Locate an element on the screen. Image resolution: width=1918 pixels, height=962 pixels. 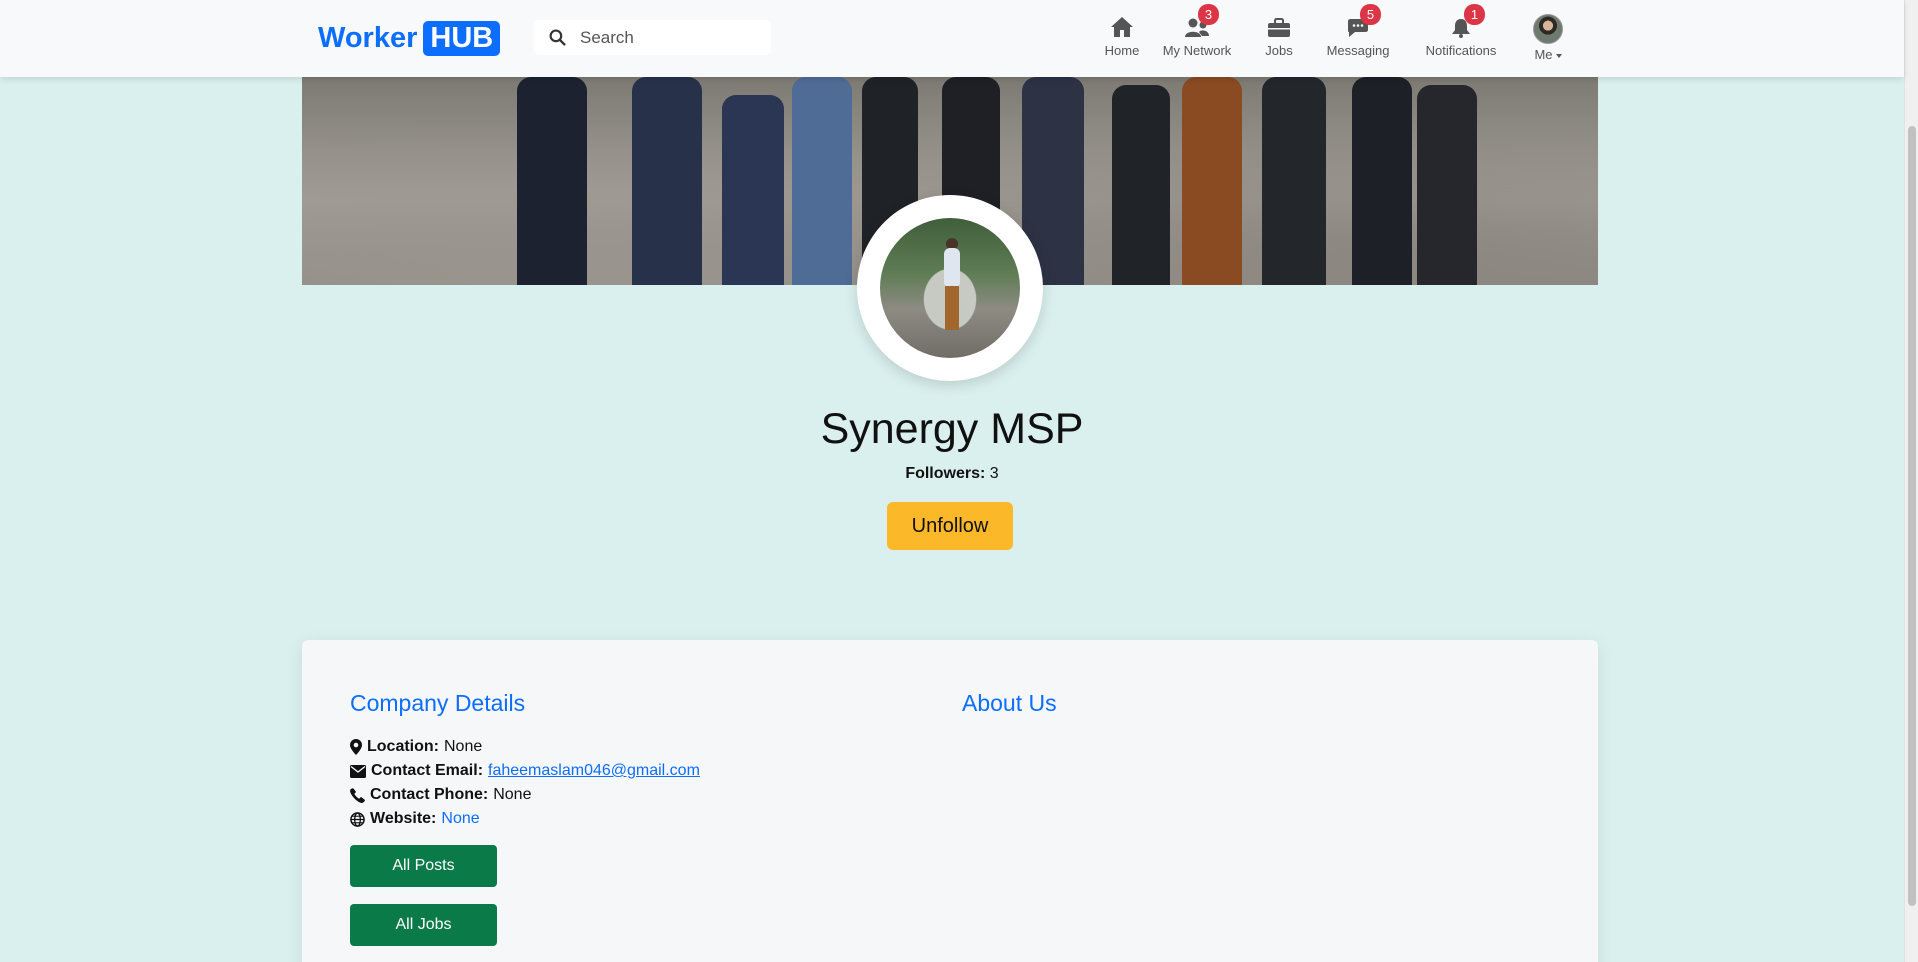
brand-logo: Worker HUB is located at coordinates (409, 38).